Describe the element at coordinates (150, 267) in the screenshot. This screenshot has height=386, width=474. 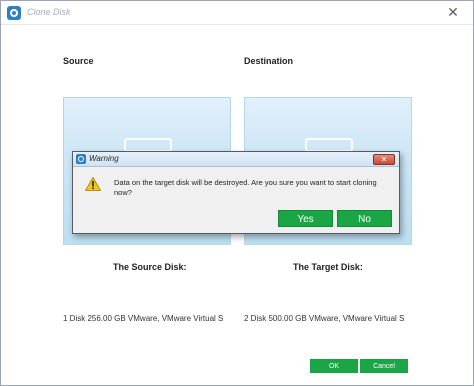
I see `source-disk-title: The Source Disk:` at that location.